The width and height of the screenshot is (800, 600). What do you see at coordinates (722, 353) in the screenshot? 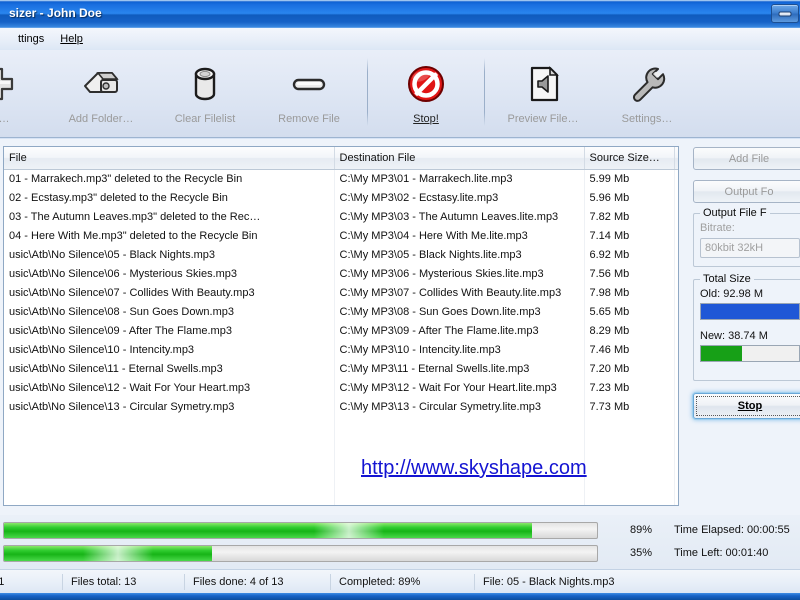
I see `new-size-bar-fill` at bounding box center [722, 353].